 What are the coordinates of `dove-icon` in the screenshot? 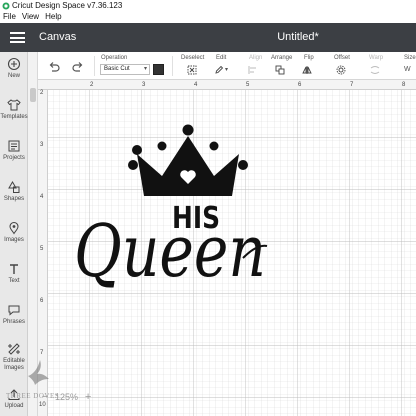 It's located at (38, 372).